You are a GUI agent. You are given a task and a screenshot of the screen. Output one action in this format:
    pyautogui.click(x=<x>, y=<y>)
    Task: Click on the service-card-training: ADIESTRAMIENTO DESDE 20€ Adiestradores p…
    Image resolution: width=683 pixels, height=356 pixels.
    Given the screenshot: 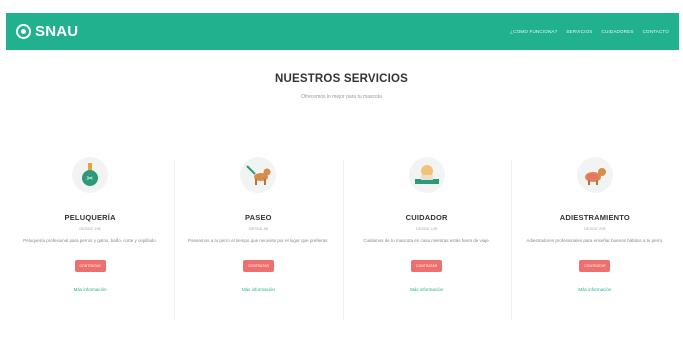 What is the action you would take?
    pyautogui.click(x=594, y=235)
    